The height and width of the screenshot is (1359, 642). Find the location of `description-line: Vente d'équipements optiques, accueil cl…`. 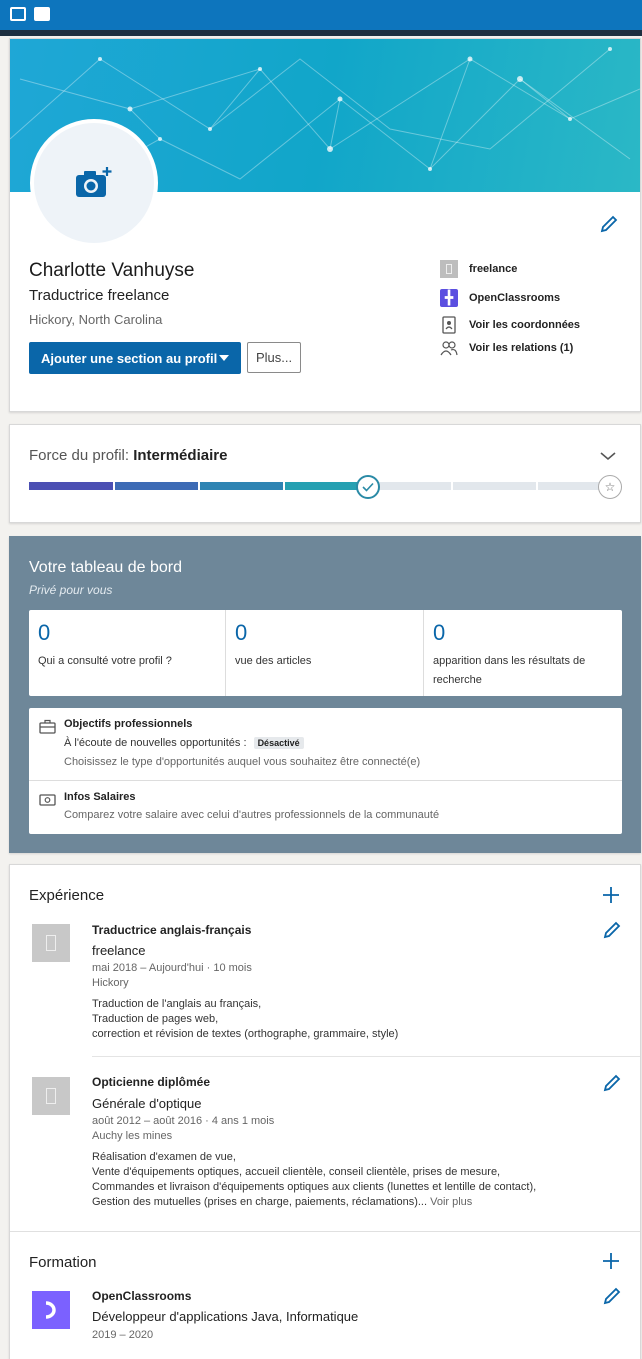

description-line: Vente d'équipements optiques, accueil cl… is located at coordinates (296, 1172).